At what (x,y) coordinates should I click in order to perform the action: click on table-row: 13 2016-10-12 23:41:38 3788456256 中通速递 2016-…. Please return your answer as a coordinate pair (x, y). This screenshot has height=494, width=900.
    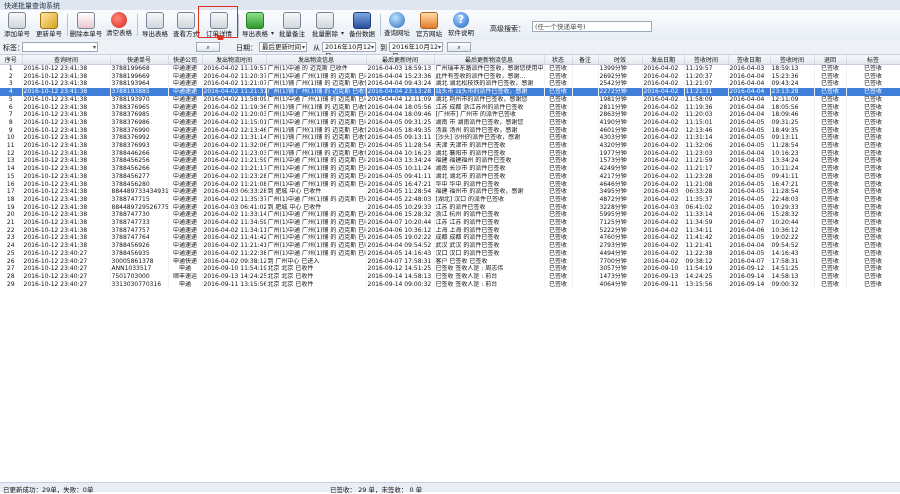
    Looking at the image, I should click on (450, 161).